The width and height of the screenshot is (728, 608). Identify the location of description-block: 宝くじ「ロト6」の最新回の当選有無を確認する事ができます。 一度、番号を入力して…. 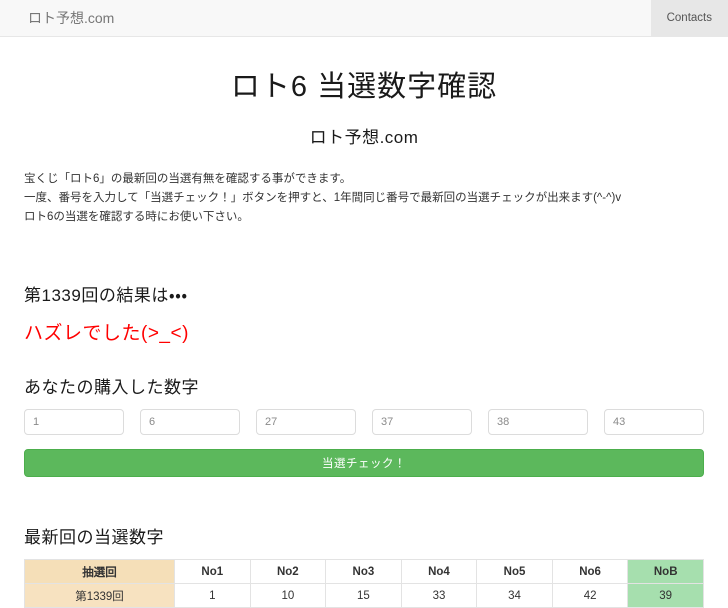
(364, 198).